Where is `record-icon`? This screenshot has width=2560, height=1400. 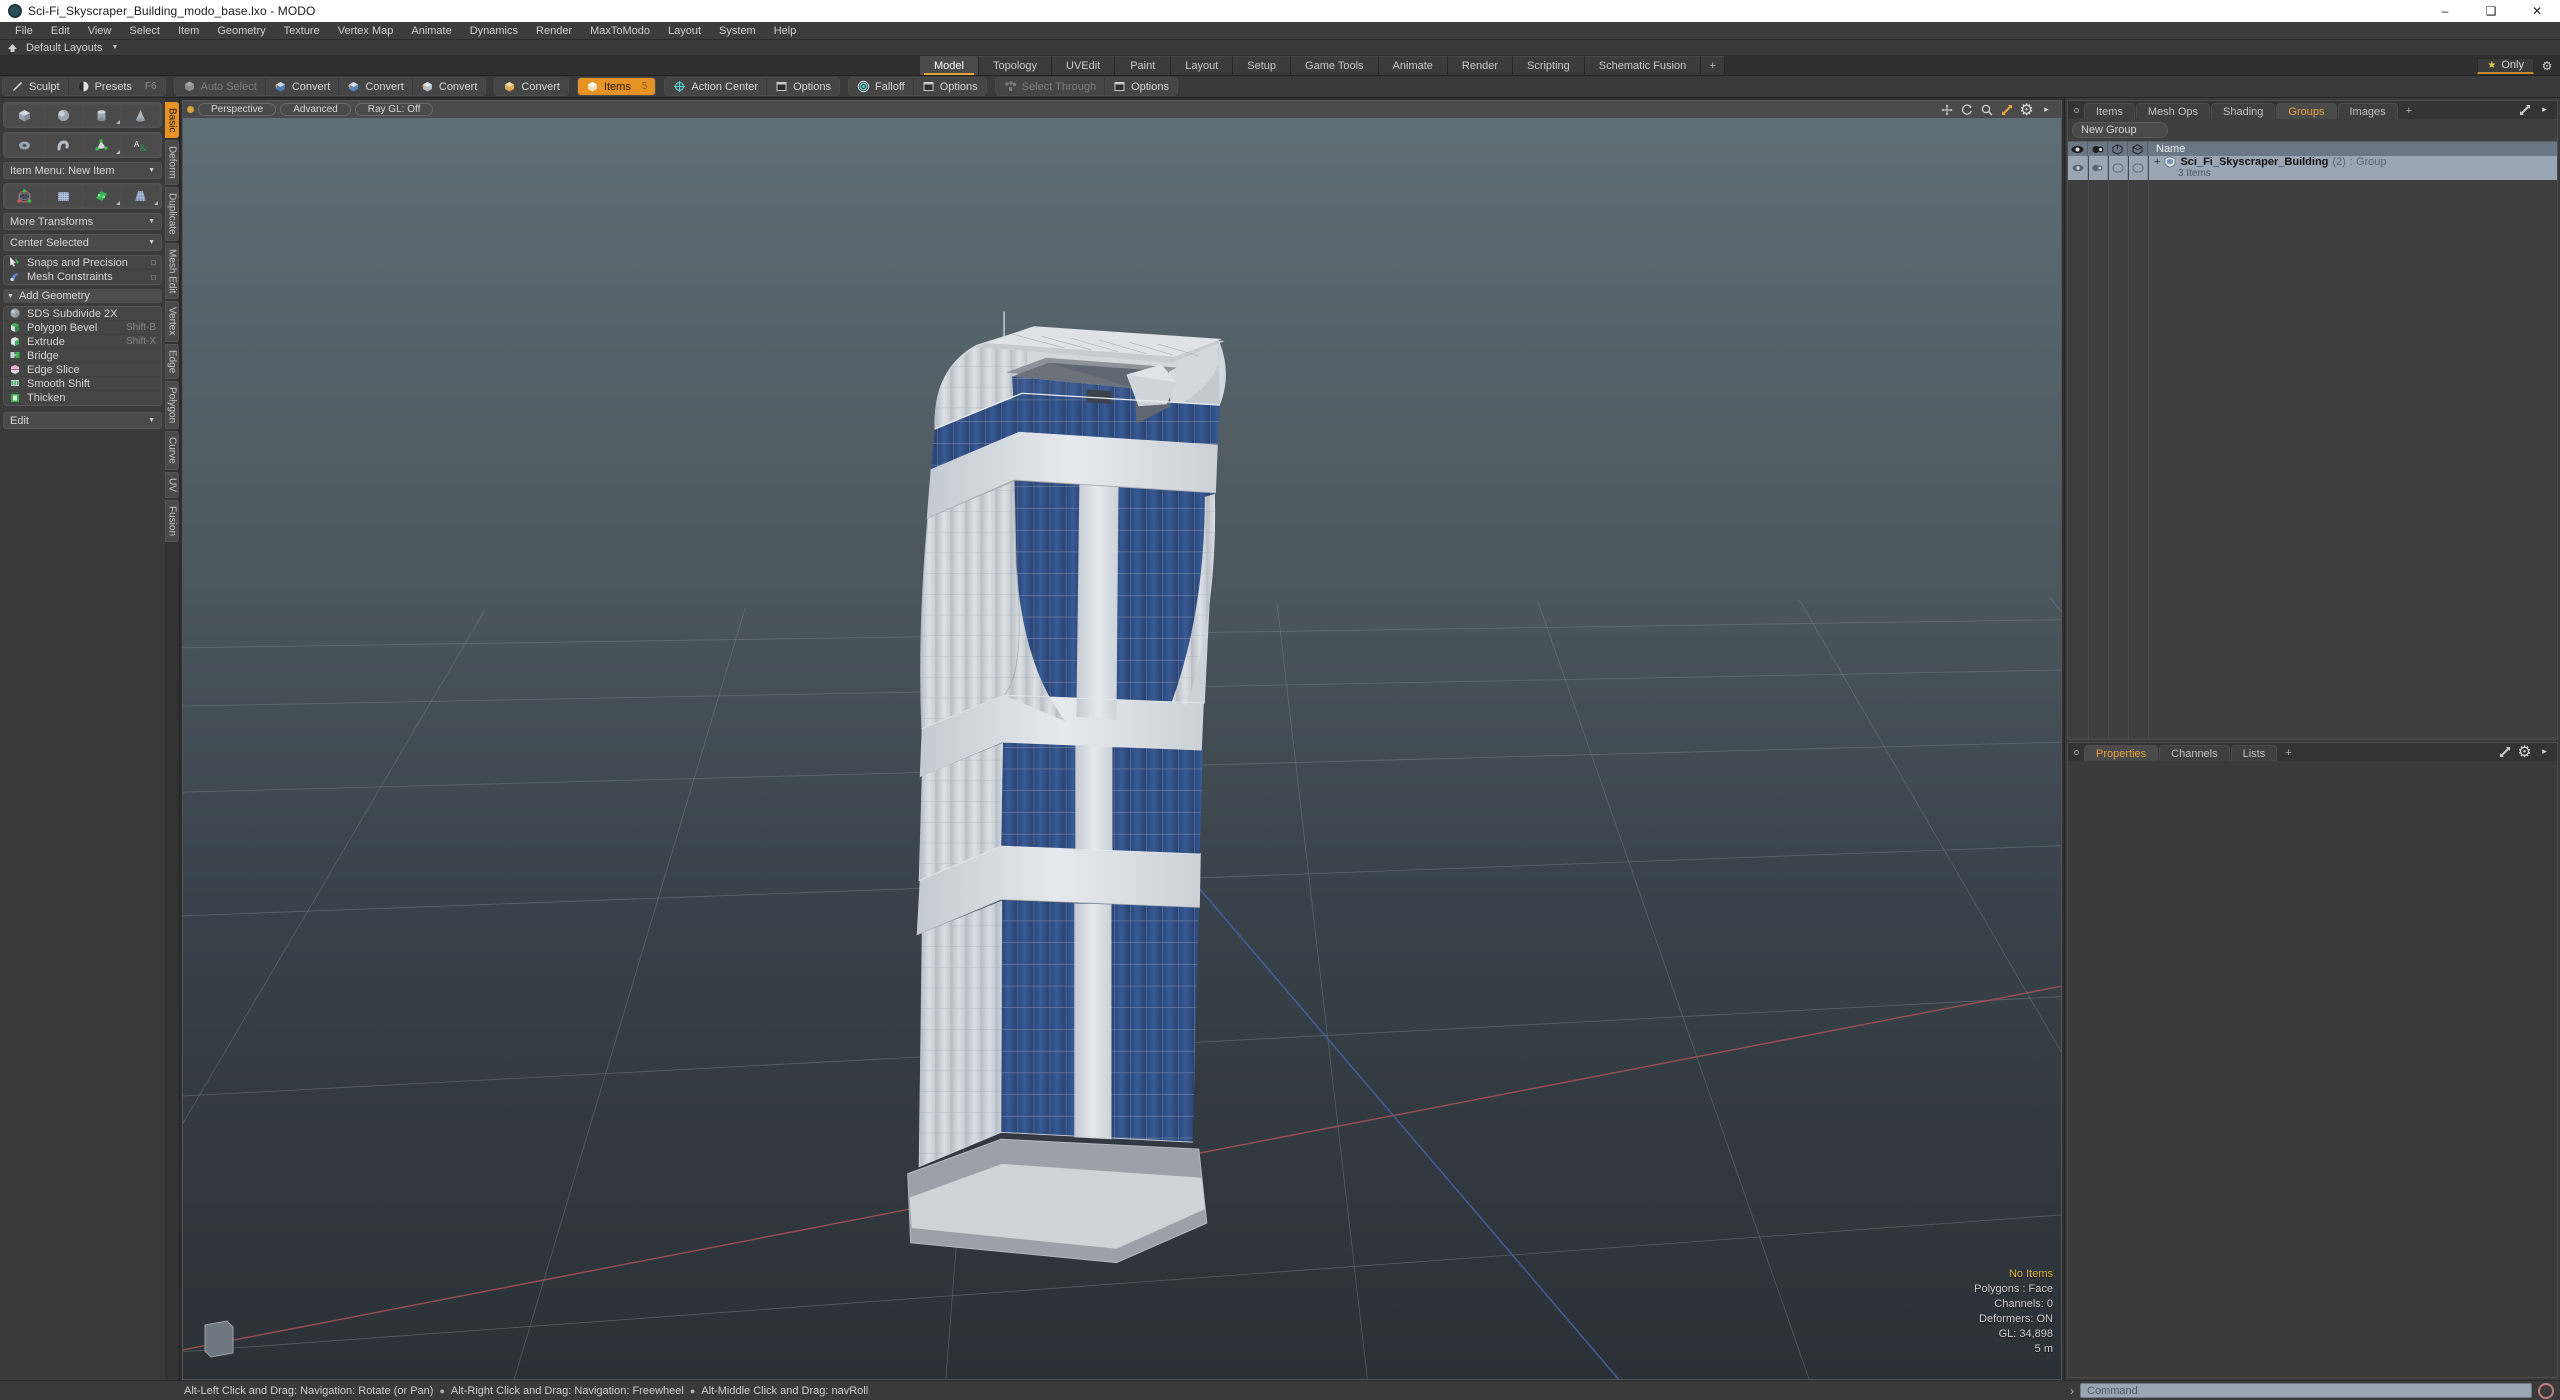 record-icon is located at coordinates (2546, 1390).